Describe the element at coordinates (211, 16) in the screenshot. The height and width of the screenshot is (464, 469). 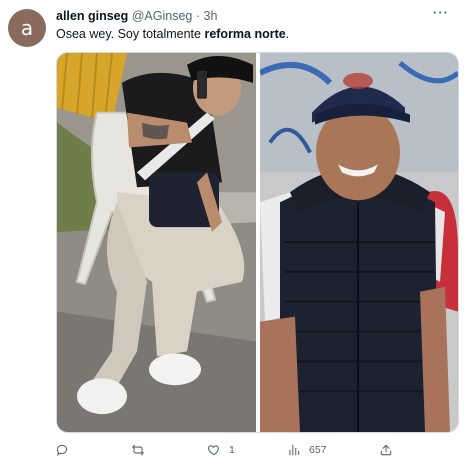
I see `timestamp: 3h` at that location.